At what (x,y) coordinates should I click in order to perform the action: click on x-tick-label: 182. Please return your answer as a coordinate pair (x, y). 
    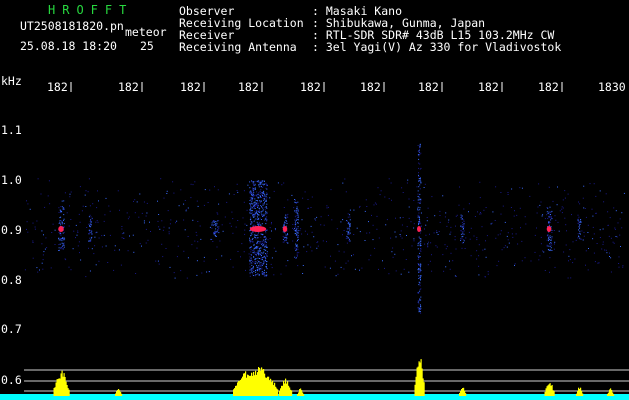
    Looking at the image, I should click on (128, 87).